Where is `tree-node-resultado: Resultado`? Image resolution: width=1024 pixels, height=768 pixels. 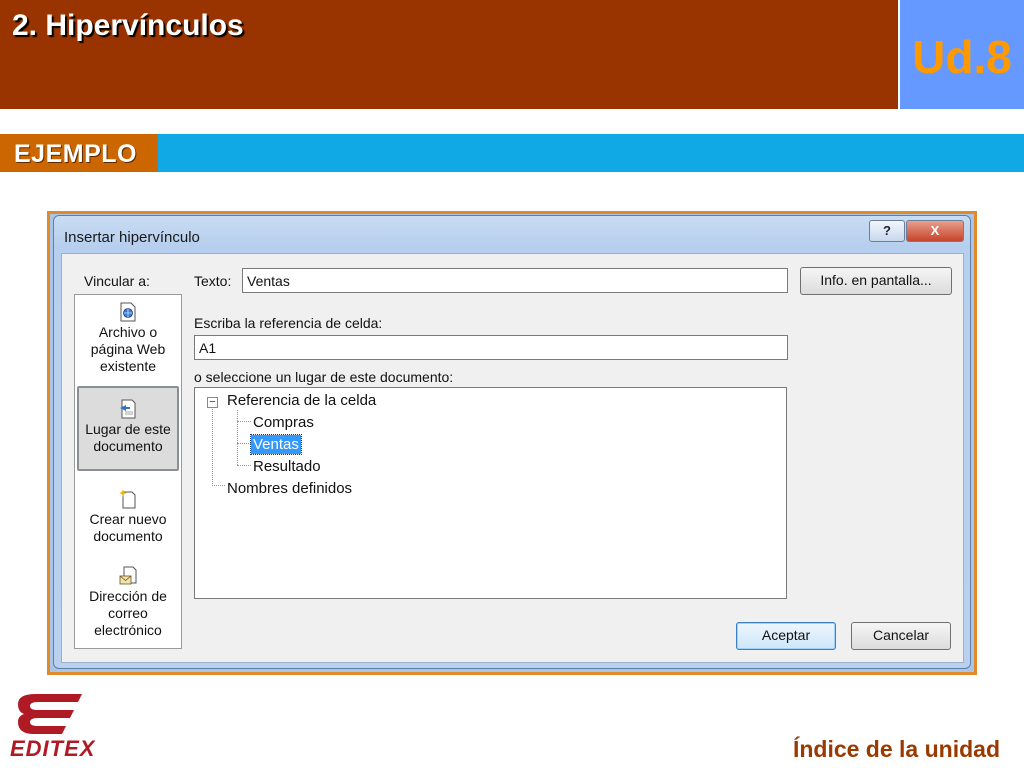 tree-node-resultado: Resultado is located at coordinates (287, 466).